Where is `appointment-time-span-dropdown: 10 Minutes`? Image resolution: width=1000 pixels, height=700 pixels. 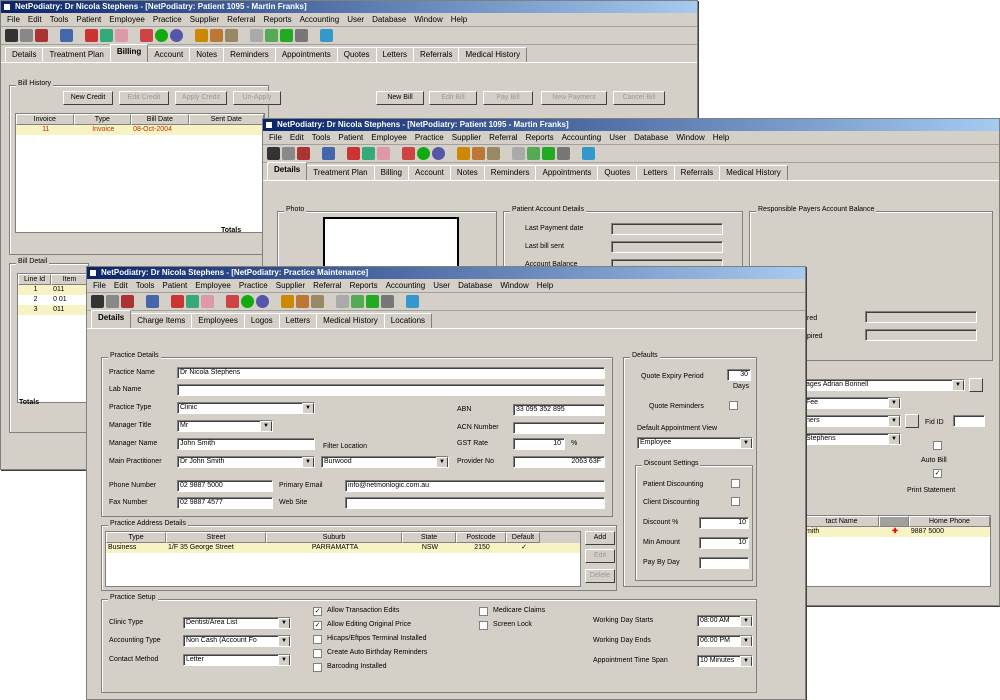 appointment-time-span-dropdown: 10 Minutes is located at coordinates (725, 661).